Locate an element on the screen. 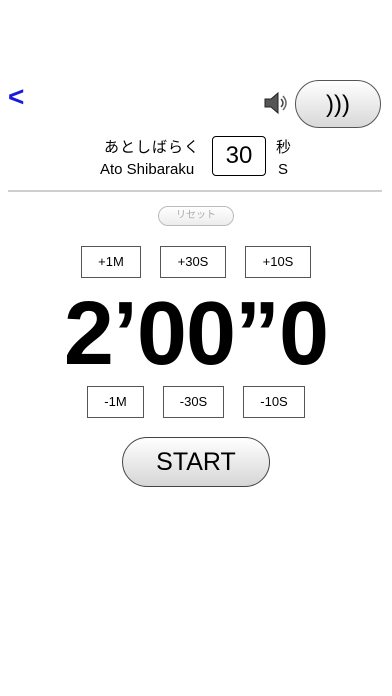 This screenshot has width=392, height=696. seconds-input: 30 is located at coordinates (239, 156).